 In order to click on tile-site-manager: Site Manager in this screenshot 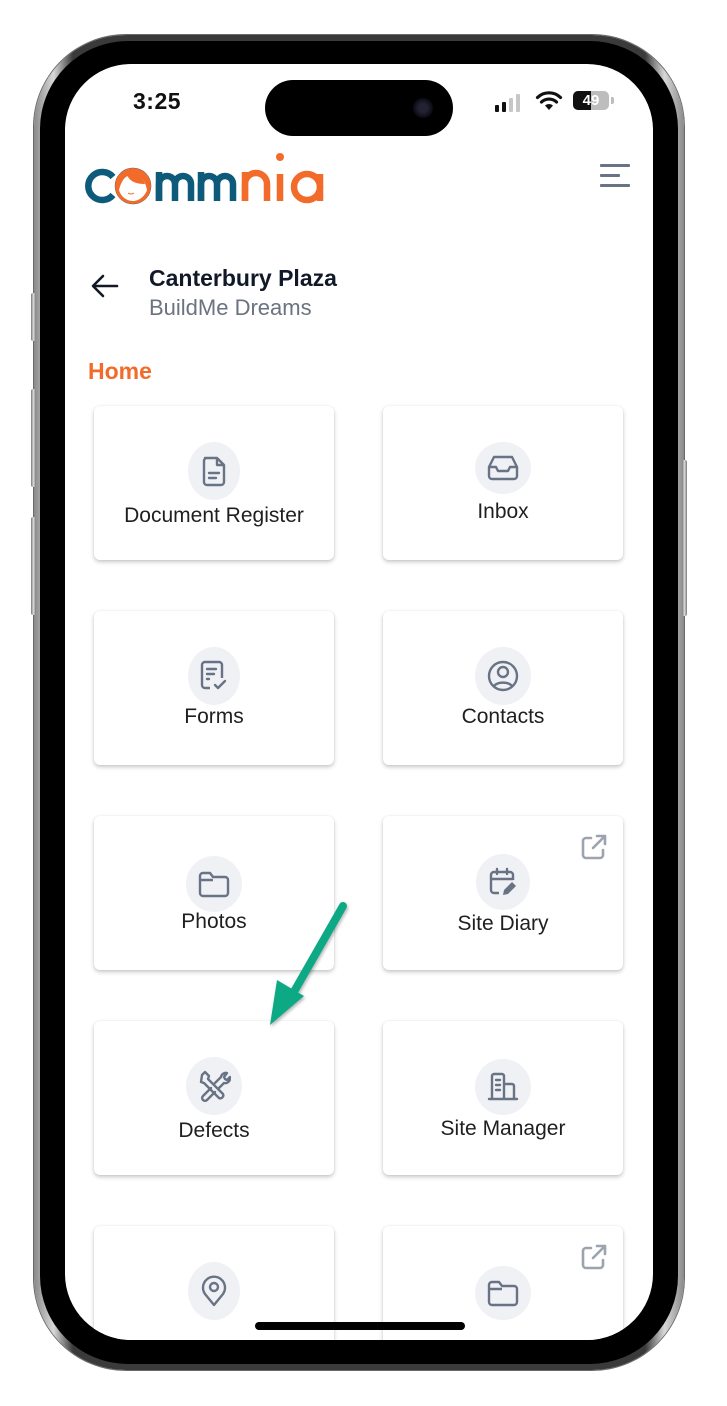, I will do `click(503, 1098)`.